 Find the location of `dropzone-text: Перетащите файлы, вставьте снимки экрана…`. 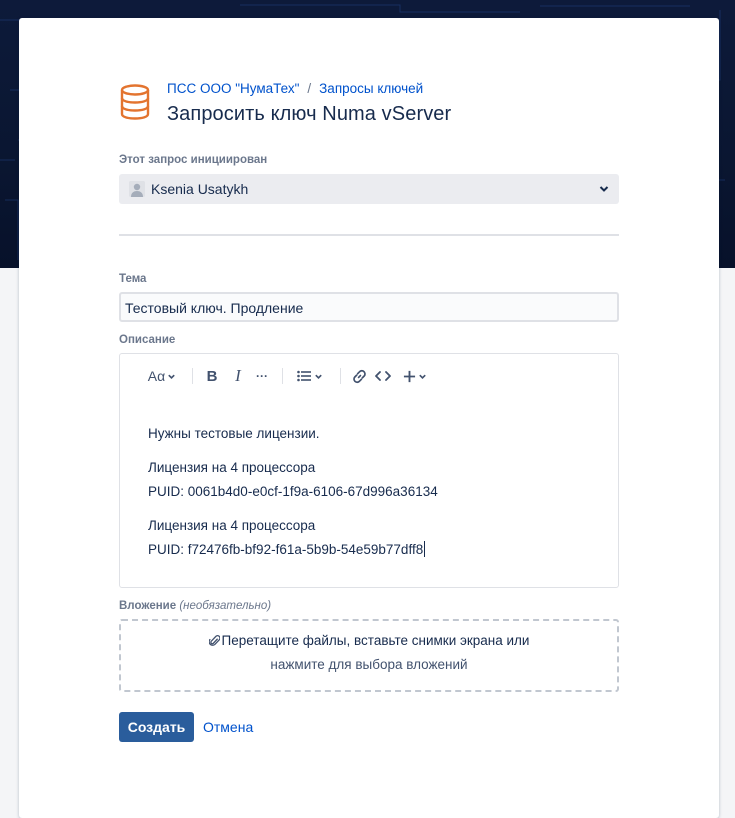

dropzone-text: Перетащите файлы, вставьте снимки экрана… is located at coordinates (375, 640).